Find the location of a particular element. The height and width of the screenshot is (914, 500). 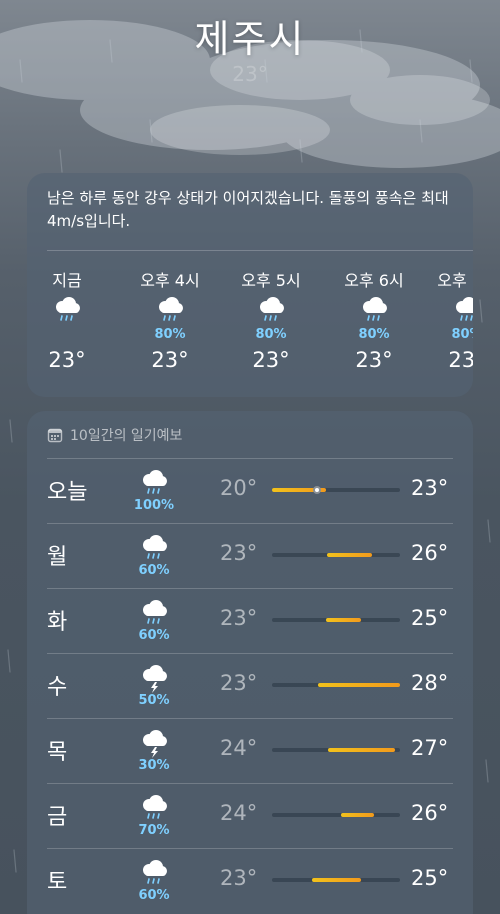

hour-label: 지금 is located at coordinates (67, 280).